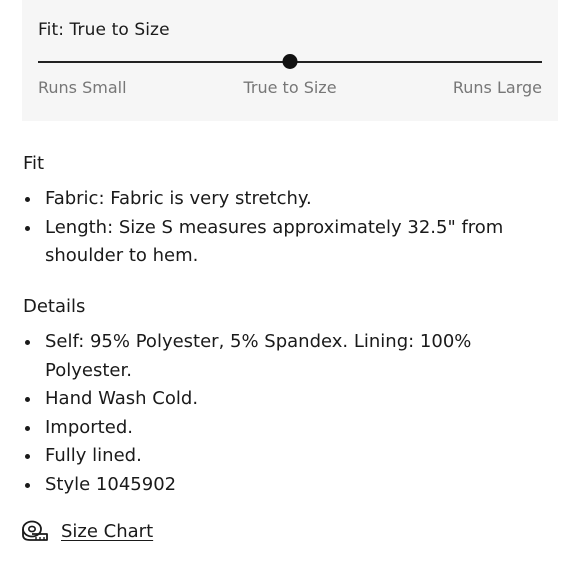 Image resolution: width=580 pixels, height=580 pixels. I want to click on fit-section-title: Fit, so click(34, 163).